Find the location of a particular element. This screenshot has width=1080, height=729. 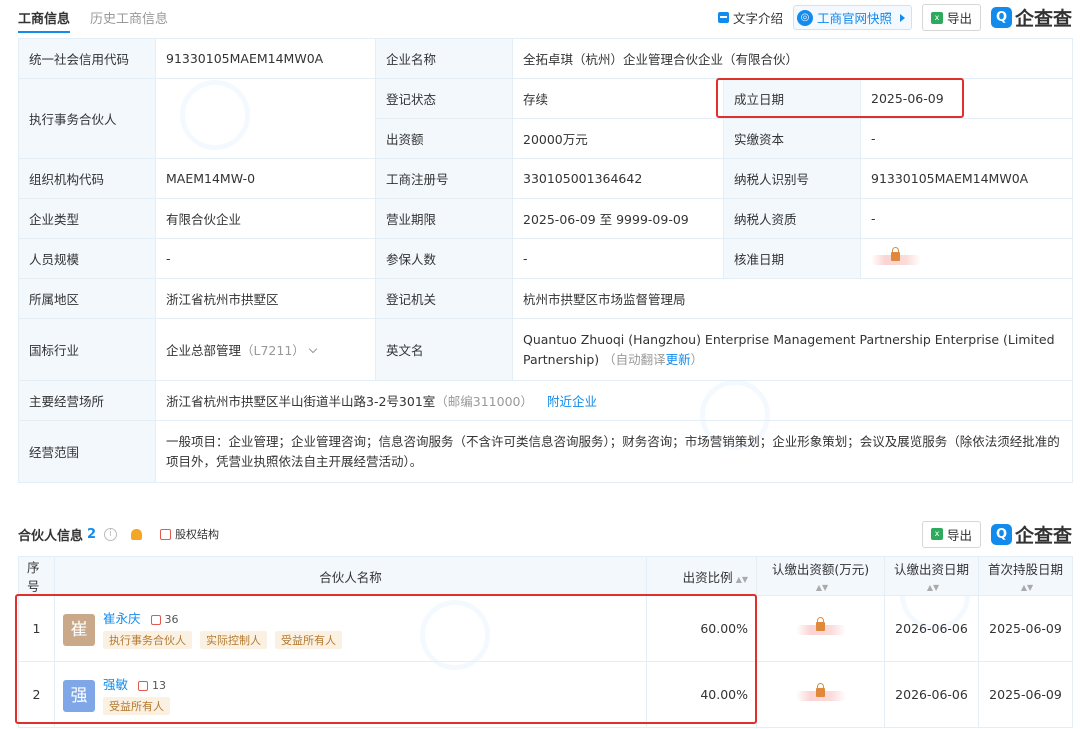

export-button: x 导出 is located at coordinates (951, 17).